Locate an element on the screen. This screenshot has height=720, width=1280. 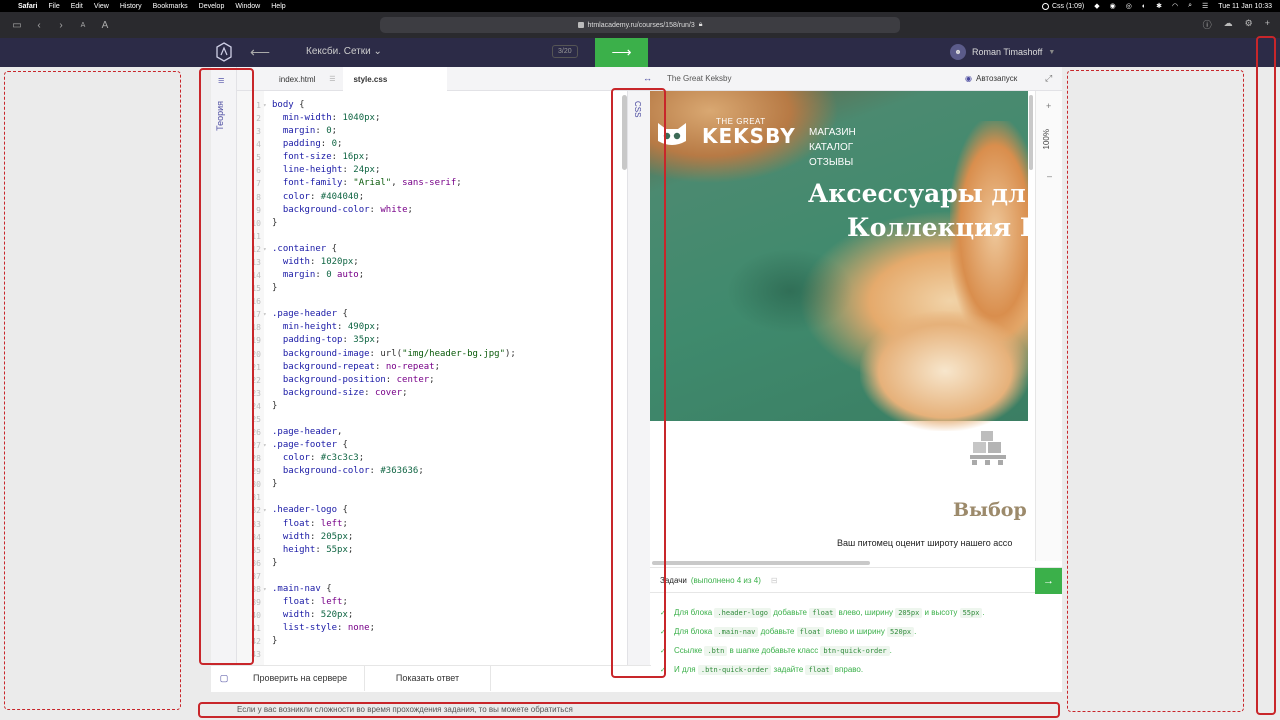
code-text: height: 55px; is located at coordinates (318, 549).